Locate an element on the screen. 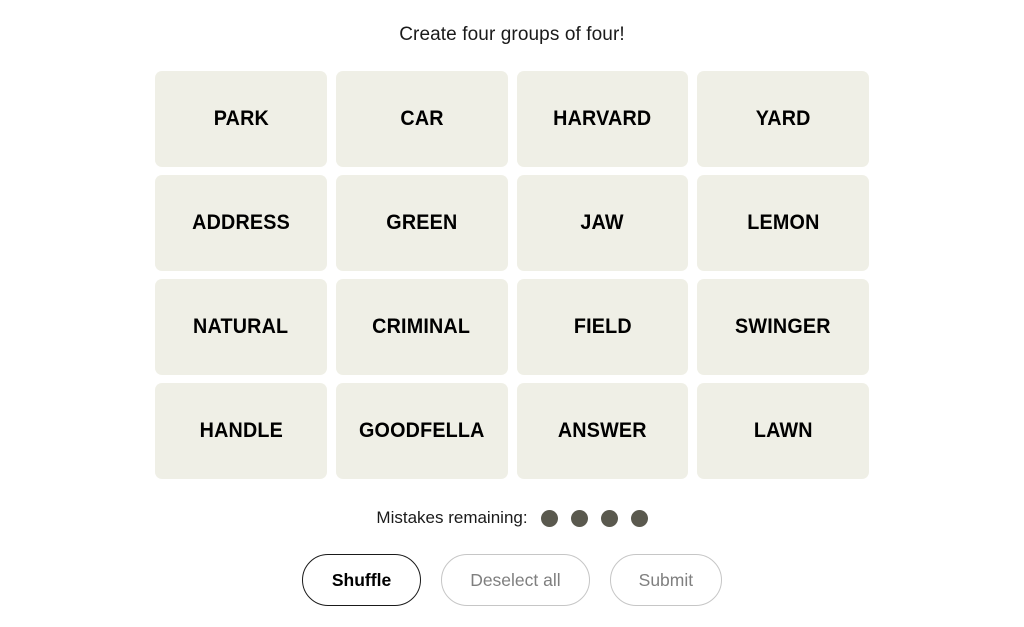  shuffle-button: Shuffle is located at coordinates (361, 580).